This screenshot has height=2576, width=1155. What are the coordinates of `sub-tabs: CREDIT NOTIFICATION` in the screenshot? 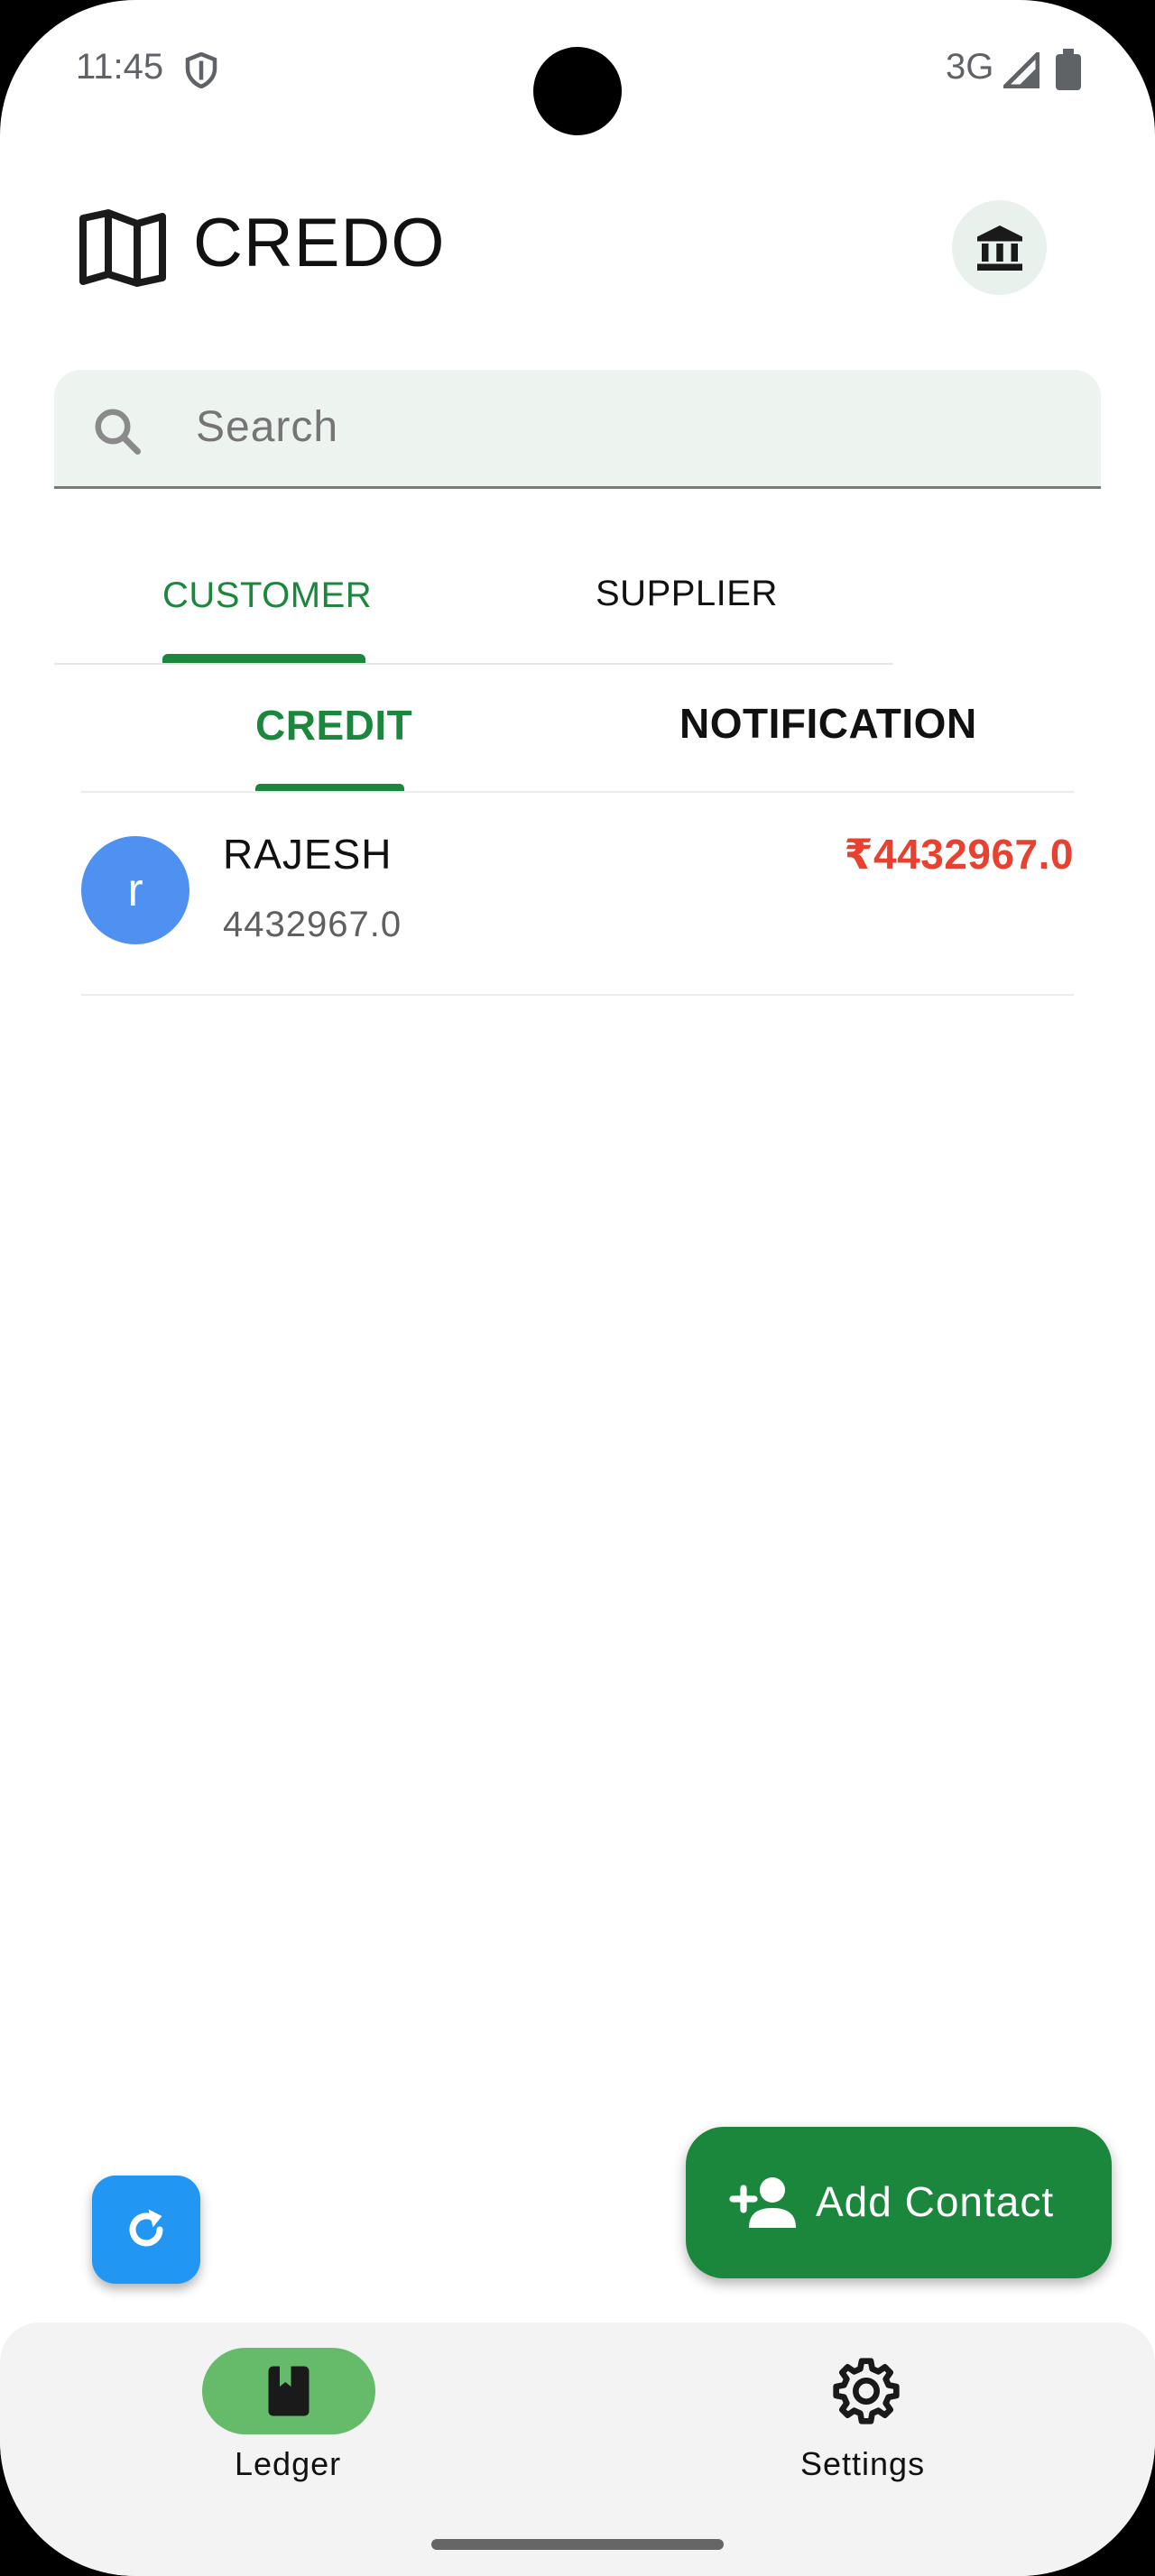 It's located at (577, 728).